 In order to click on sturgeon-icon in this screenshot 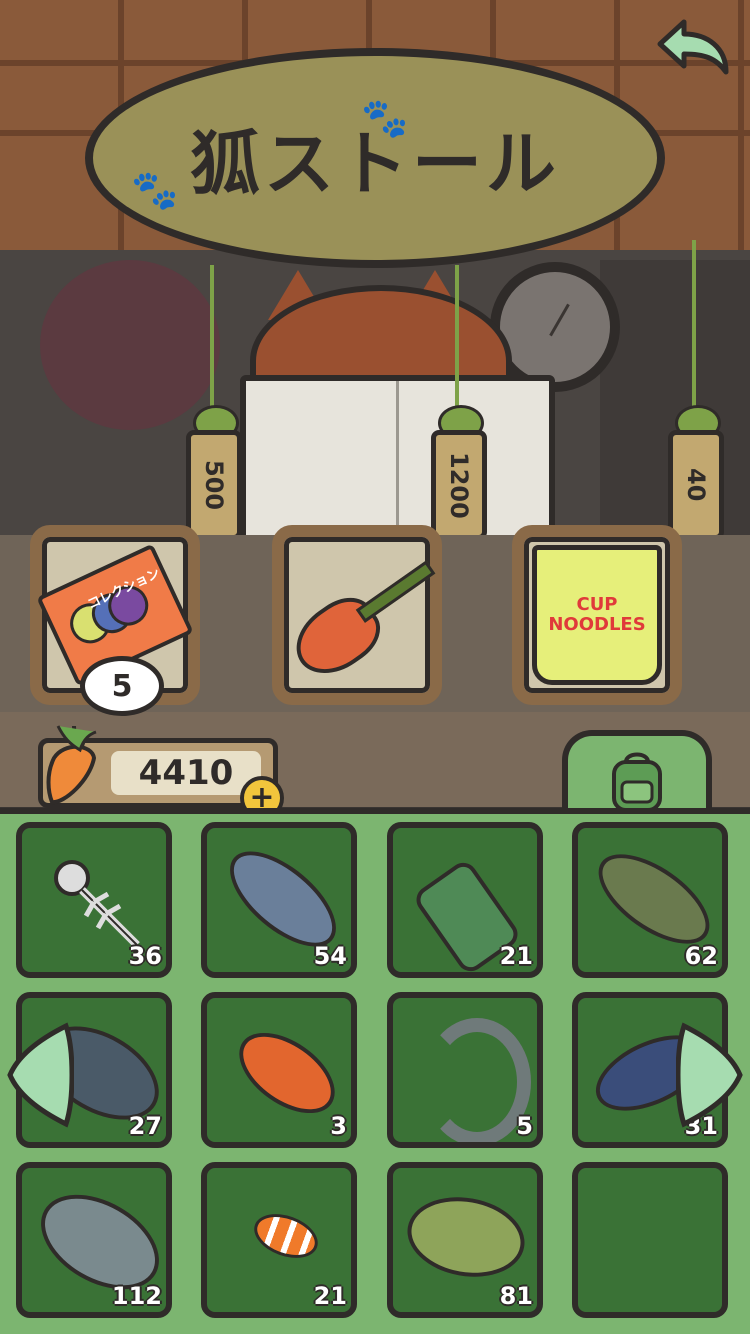, I will do `click(477, 1080)`.